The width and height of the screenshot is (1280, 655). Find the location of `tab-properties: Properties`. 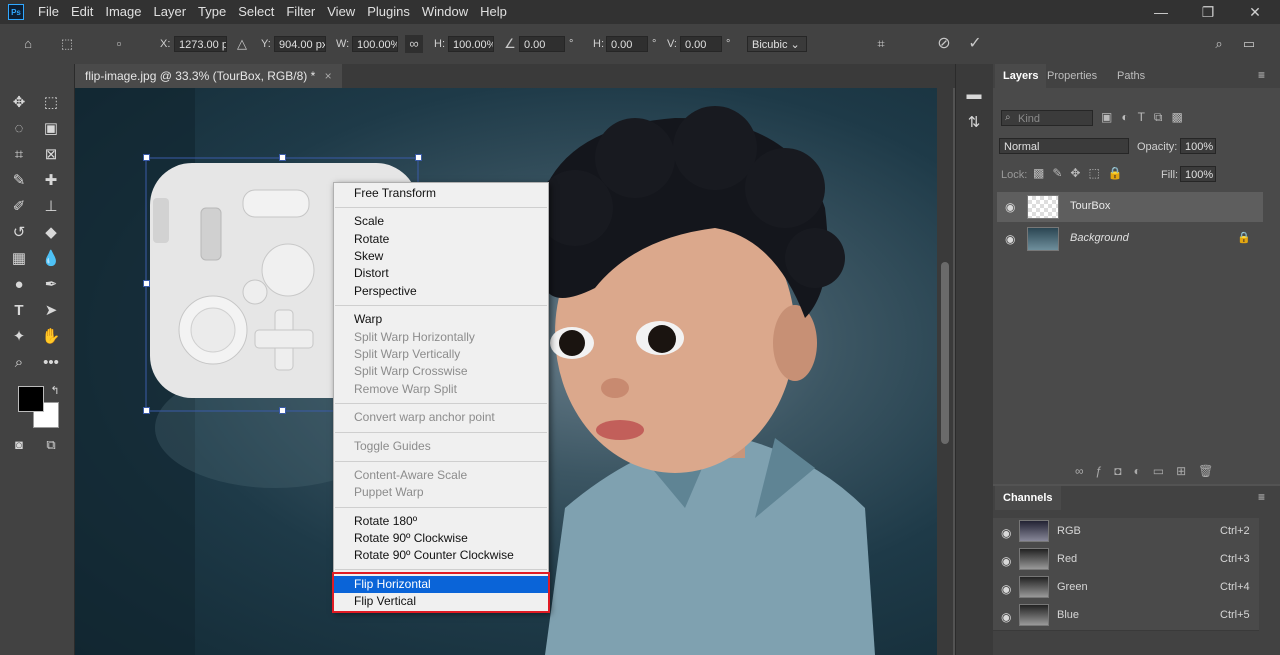

tab-properties: Properties is located at coordinates (1072, 76).